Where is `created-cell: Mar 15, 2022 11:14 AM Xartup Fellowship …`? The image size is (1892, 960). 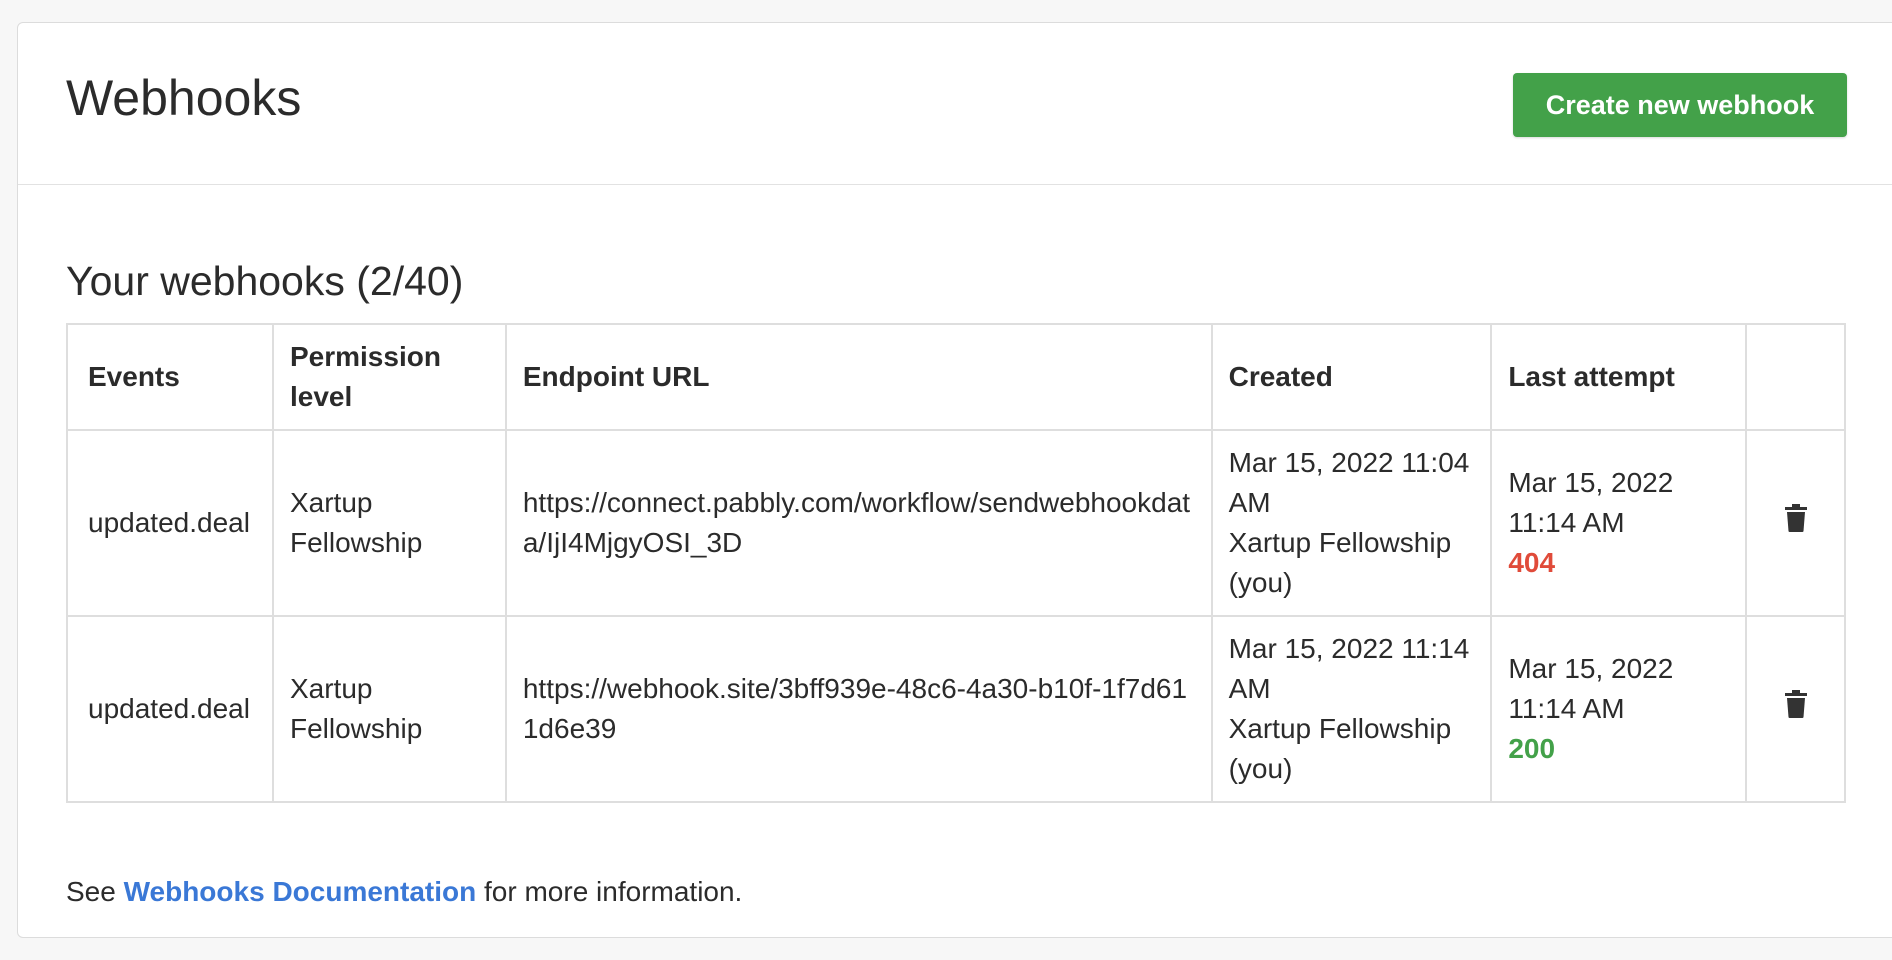 created-cell: Mar 15, 2022 11:14 AM Xartup Fellowship … is located at coordinates (1351, 709).